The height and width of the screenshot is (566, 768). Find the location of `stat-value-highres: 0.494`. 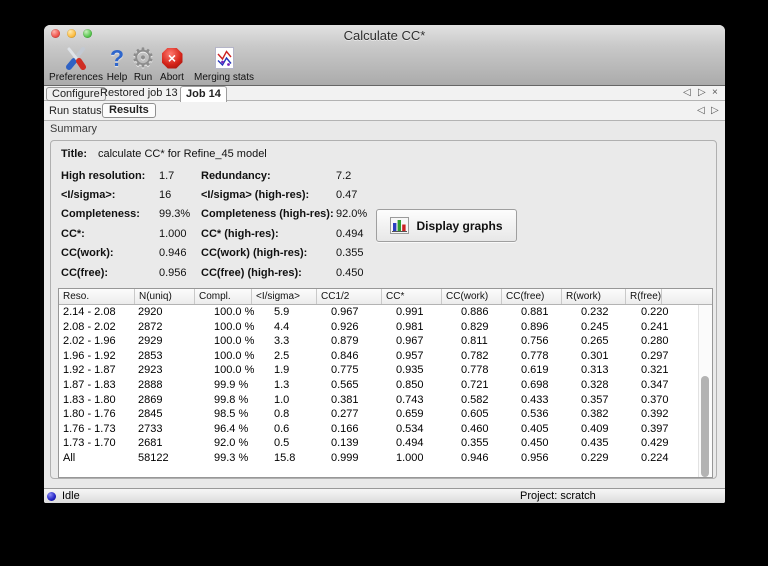

stat-value-highres: 0.494 is located at coordinates (350, 233).